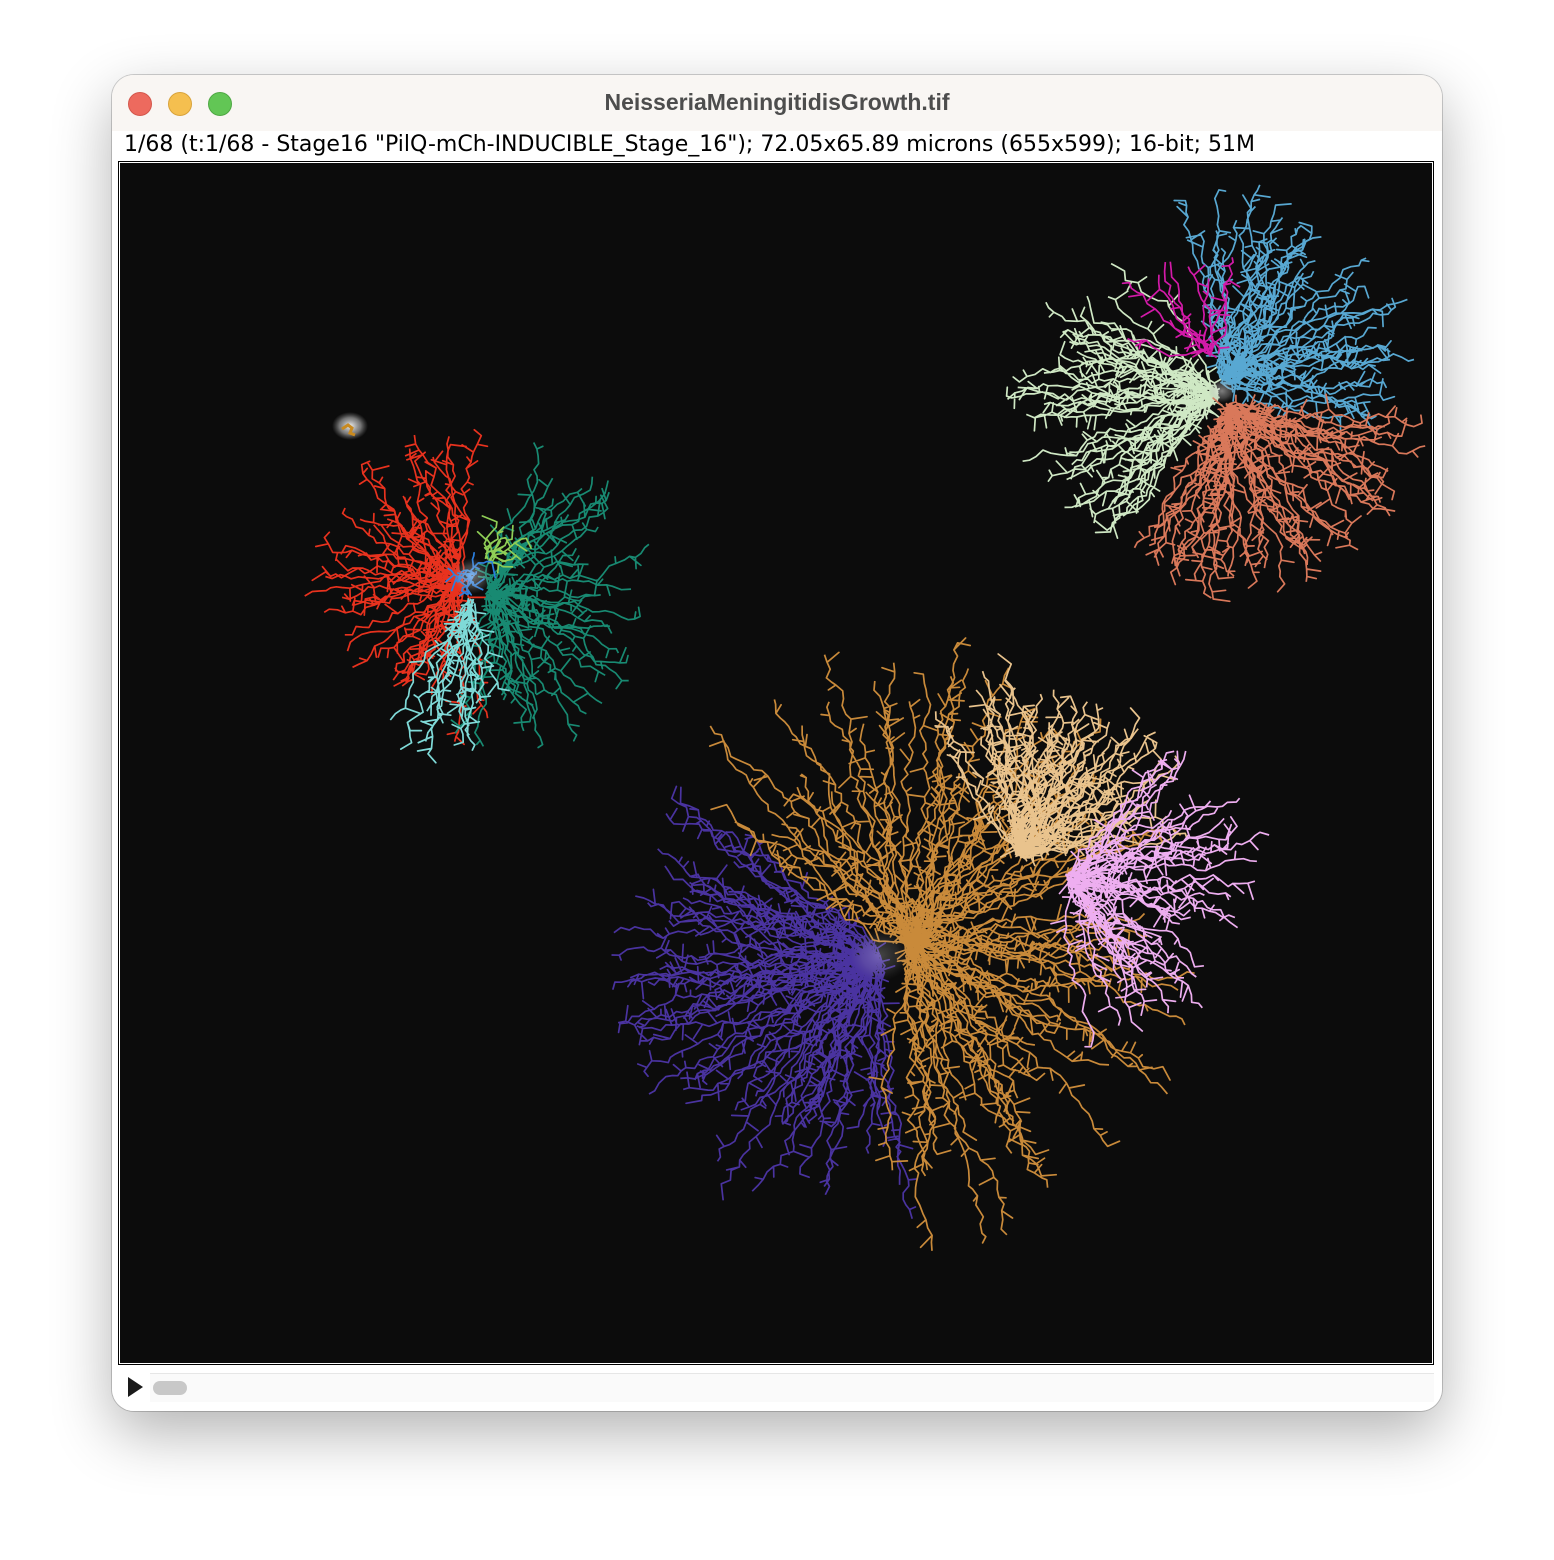 The width and height of the screenshot is (1554, 1560). I want to click on title-bar: NeisseriaMeningitidisGrowth.tif, so click(777, 103).